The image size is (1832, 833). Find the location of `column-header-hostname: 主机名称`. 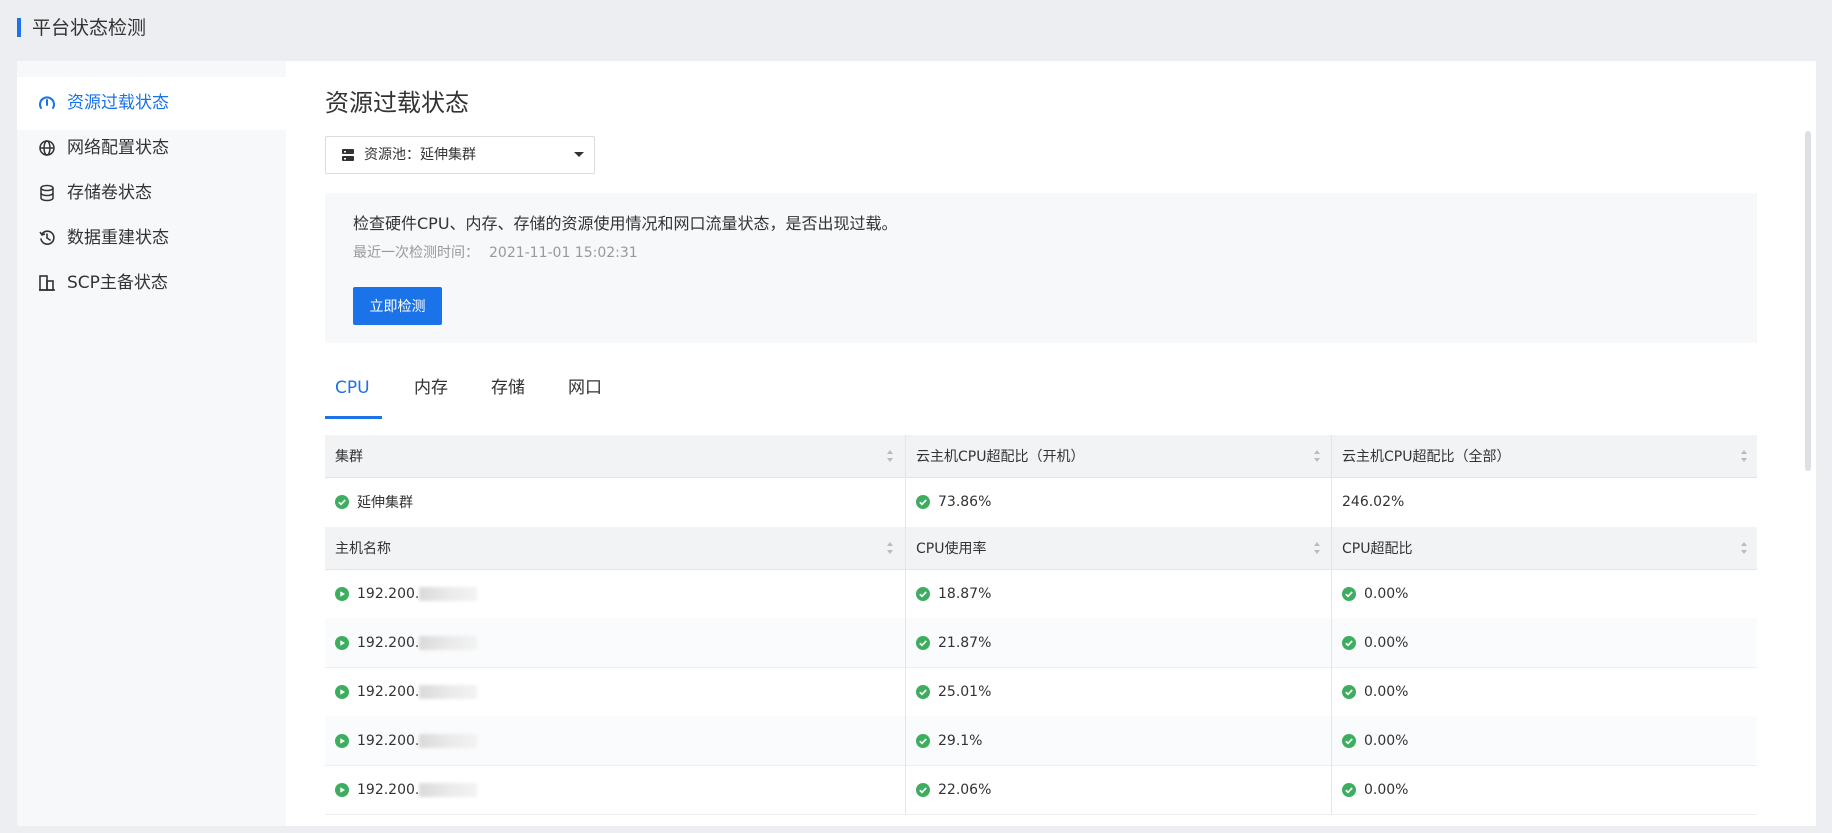

column-header-hostname: 主机名称 is located at coordinates (614, 548).